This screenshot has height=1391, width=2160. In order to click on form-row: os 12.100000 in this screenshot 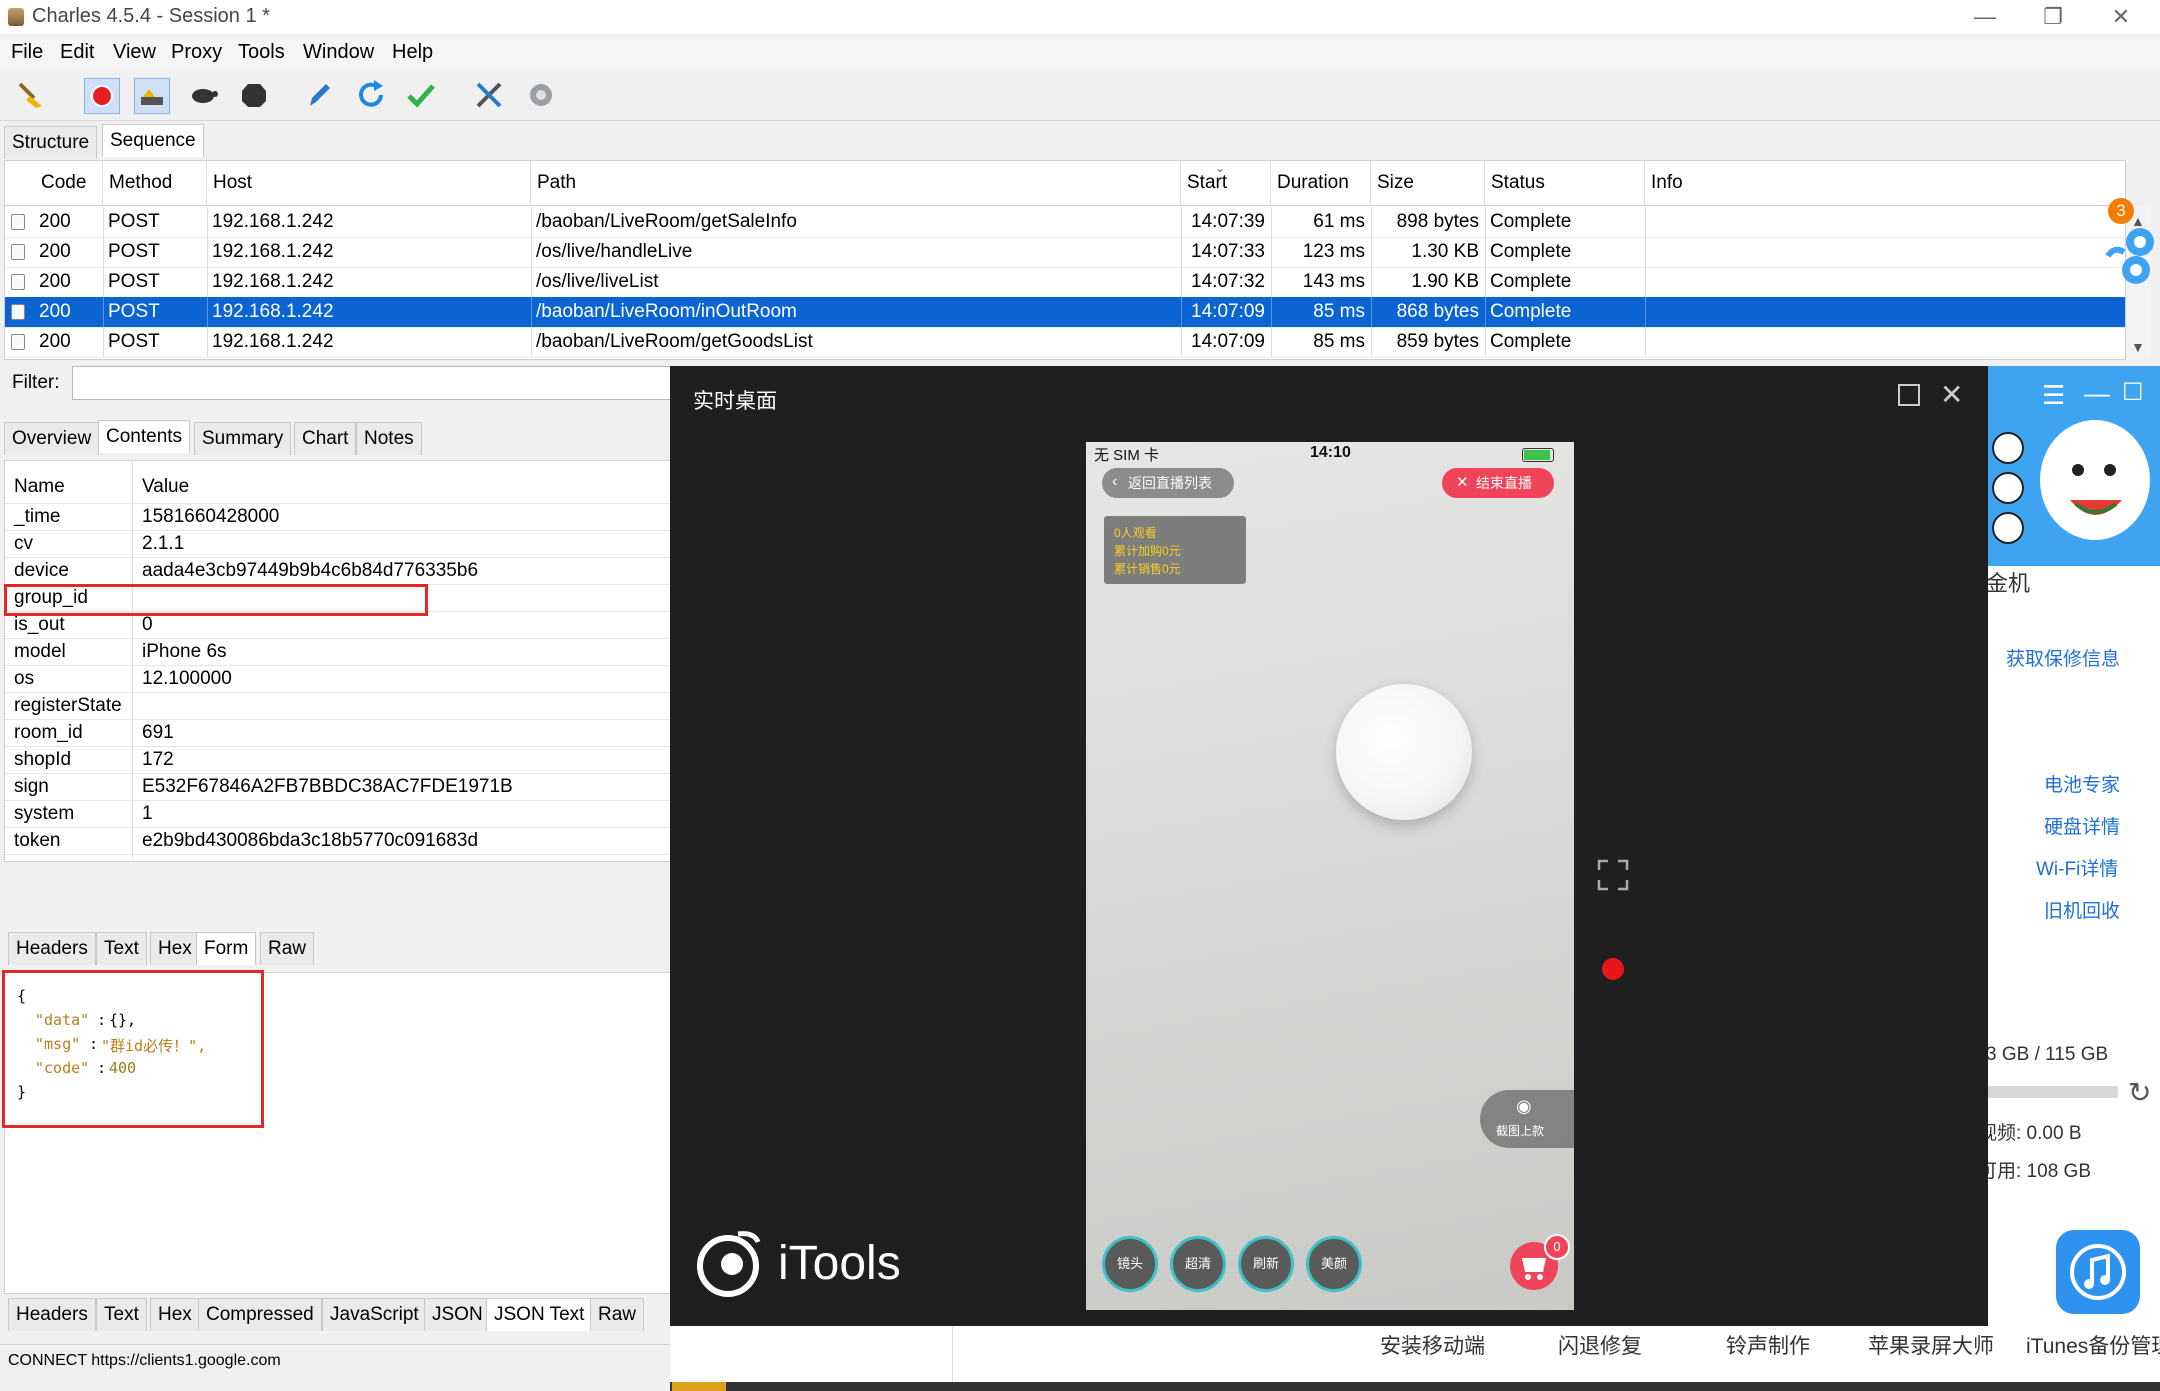, I will do `click(339, 679)`.